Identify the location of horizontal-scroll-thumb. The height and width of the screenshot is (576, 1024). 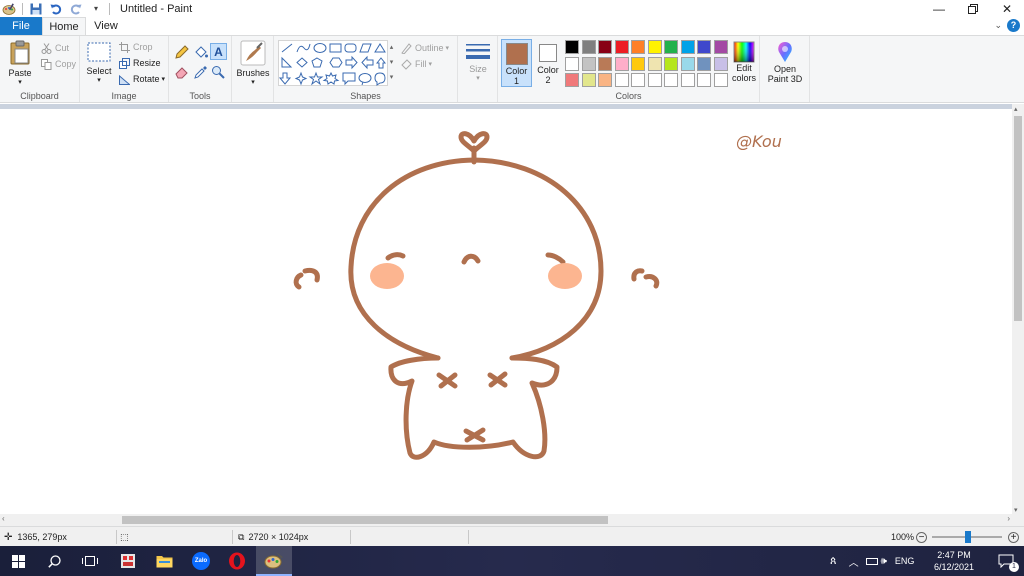
(365, 520).